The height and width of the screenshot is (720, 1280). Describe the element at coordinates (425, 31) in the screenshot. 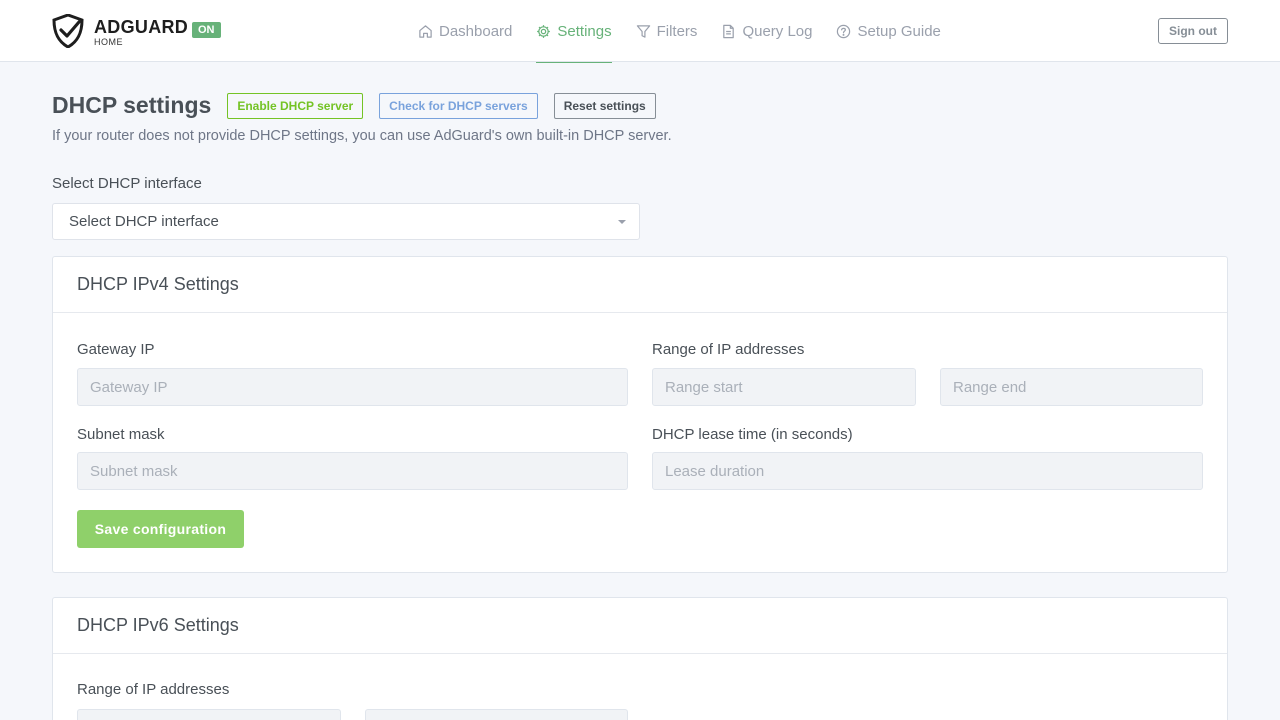

I see `home-icon` at that location.